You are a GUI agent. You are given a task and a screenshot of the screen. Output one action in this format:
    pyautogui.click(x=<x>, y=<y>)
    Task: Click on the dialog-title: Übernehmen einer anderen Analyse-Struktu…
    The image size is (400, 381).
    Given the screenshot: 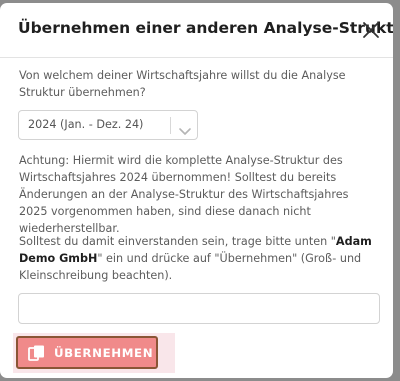 What is the action you would take?
    pyautogui.click(x=205, y=28)
    